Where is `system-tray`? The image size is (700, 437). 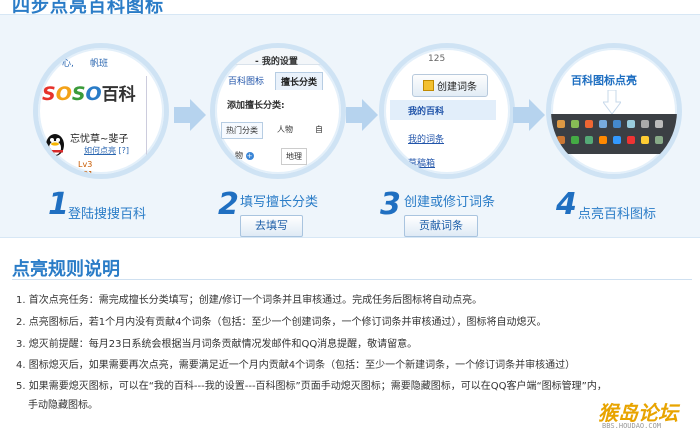 system-tray is located at coordinates (614, 134).